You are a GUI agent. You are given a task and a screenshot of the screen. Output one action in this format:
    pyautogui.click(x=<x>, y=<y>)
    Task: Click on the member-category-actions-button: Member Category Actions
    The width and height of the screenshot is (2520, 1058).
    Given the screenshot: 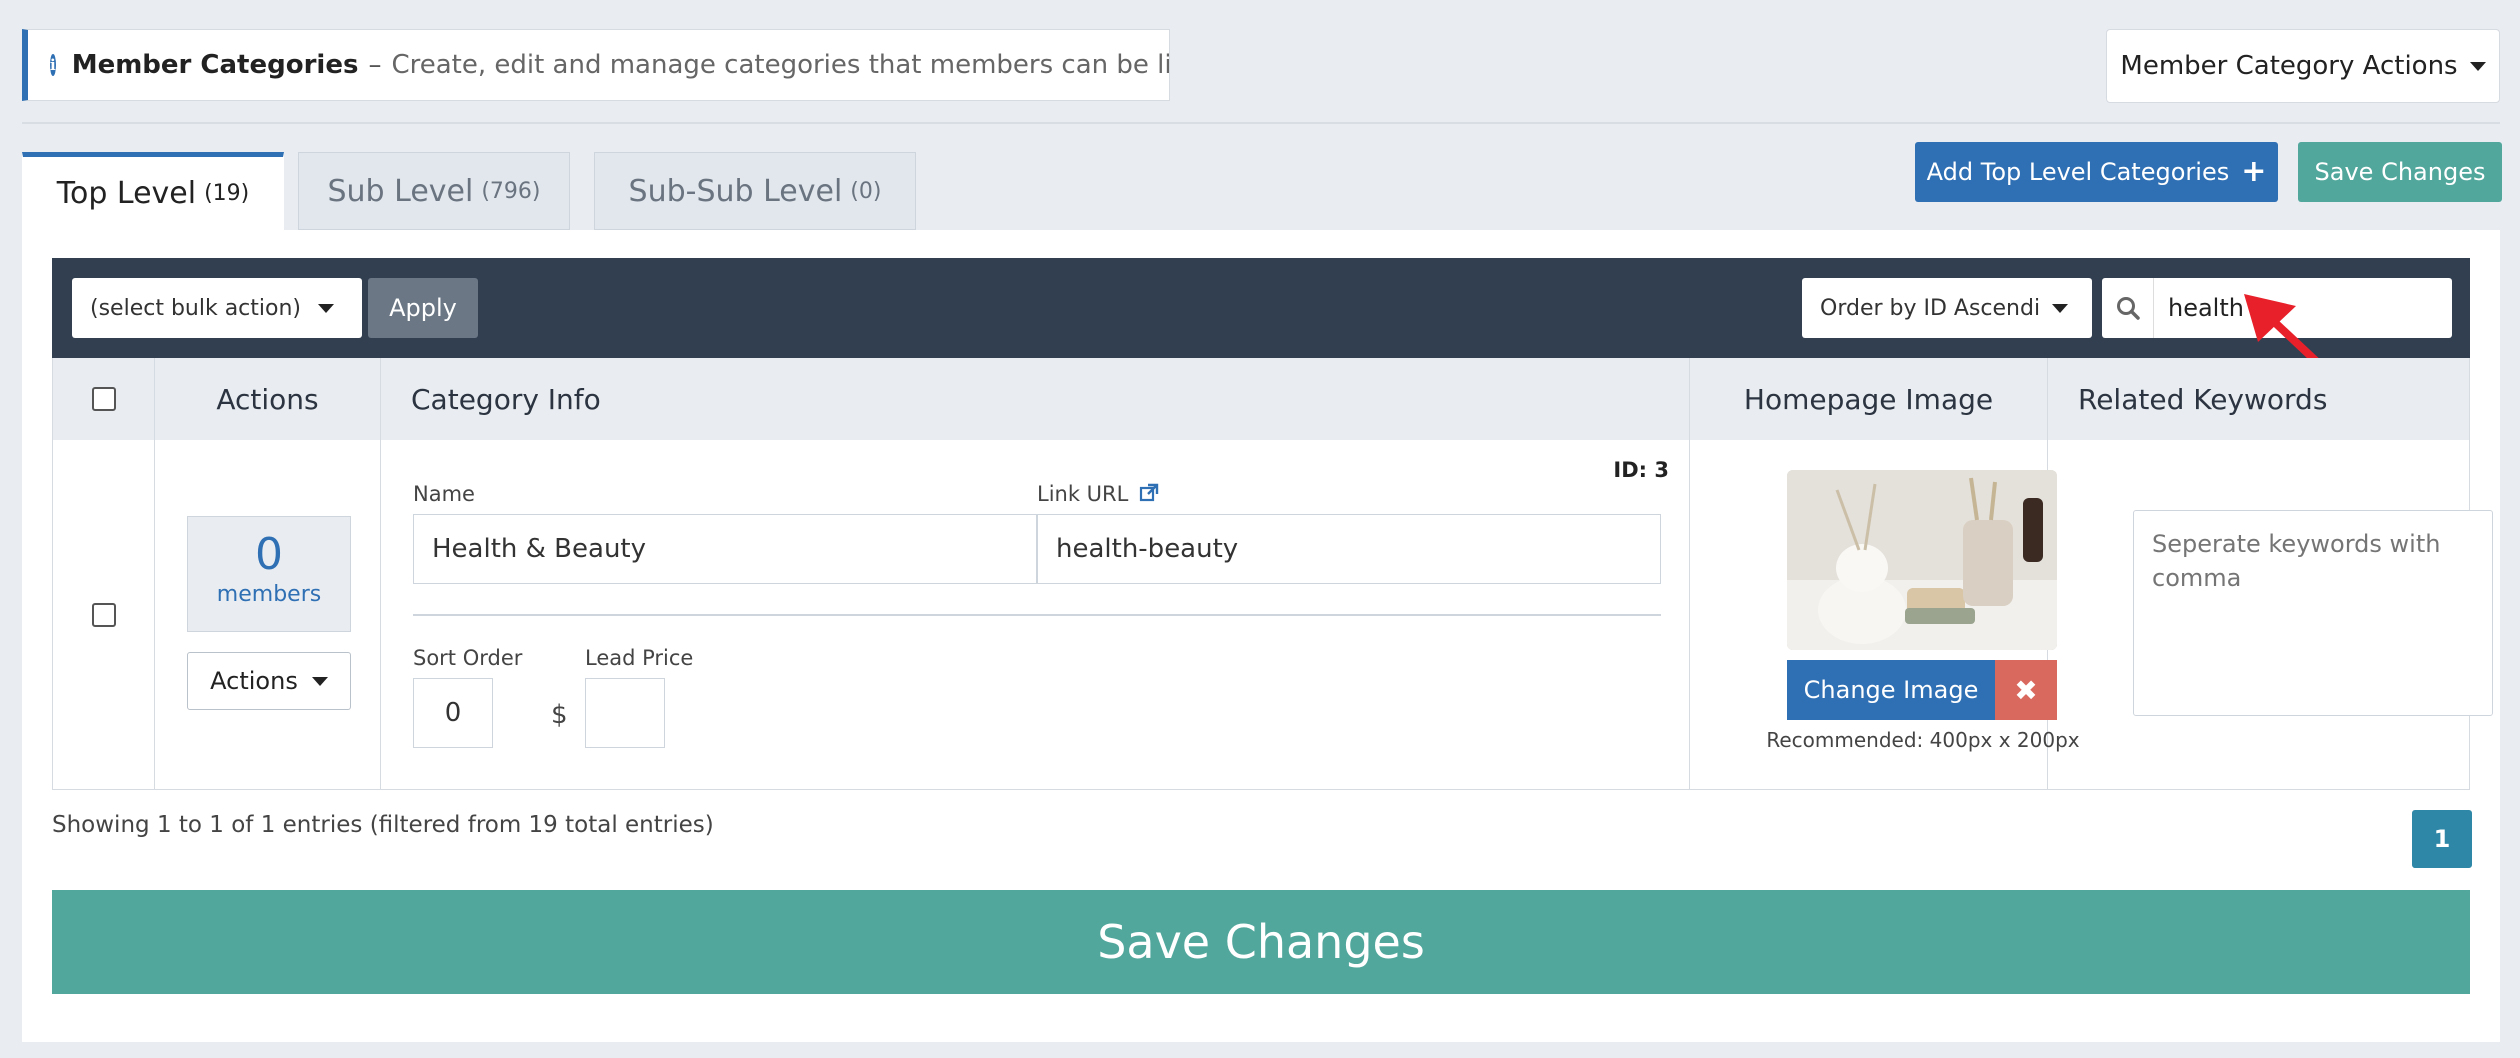 What is the action you would take?
    pyautogui.click(x=2303, y=66)
    